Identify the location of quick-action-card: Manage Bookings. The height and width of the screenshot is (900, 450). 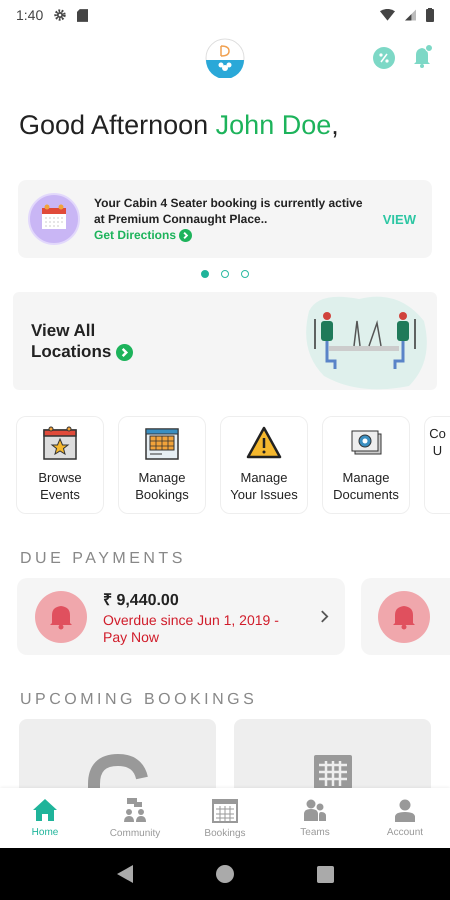
(162, 465).